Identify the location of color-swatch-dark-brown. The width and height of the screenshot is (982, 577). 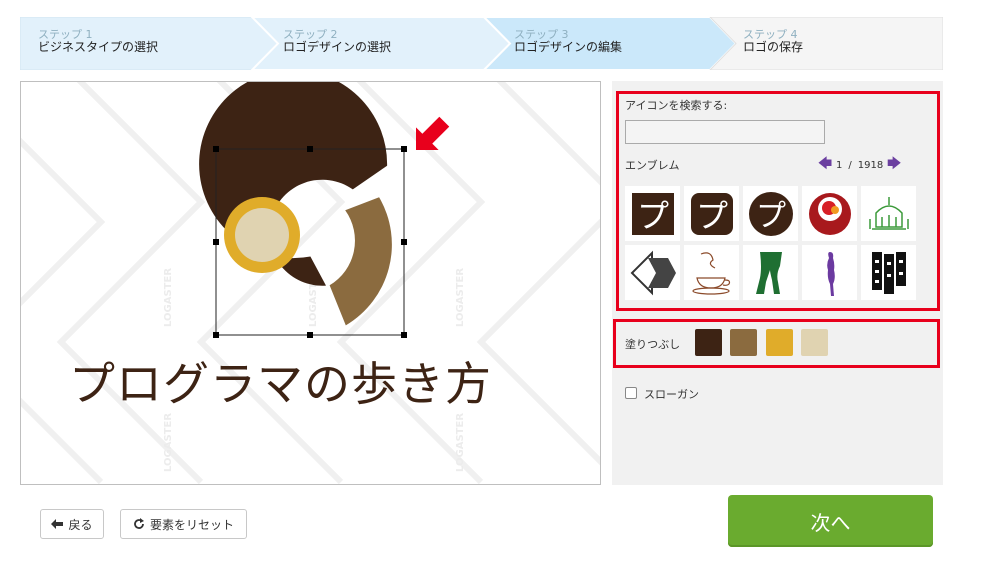
(708, 342).